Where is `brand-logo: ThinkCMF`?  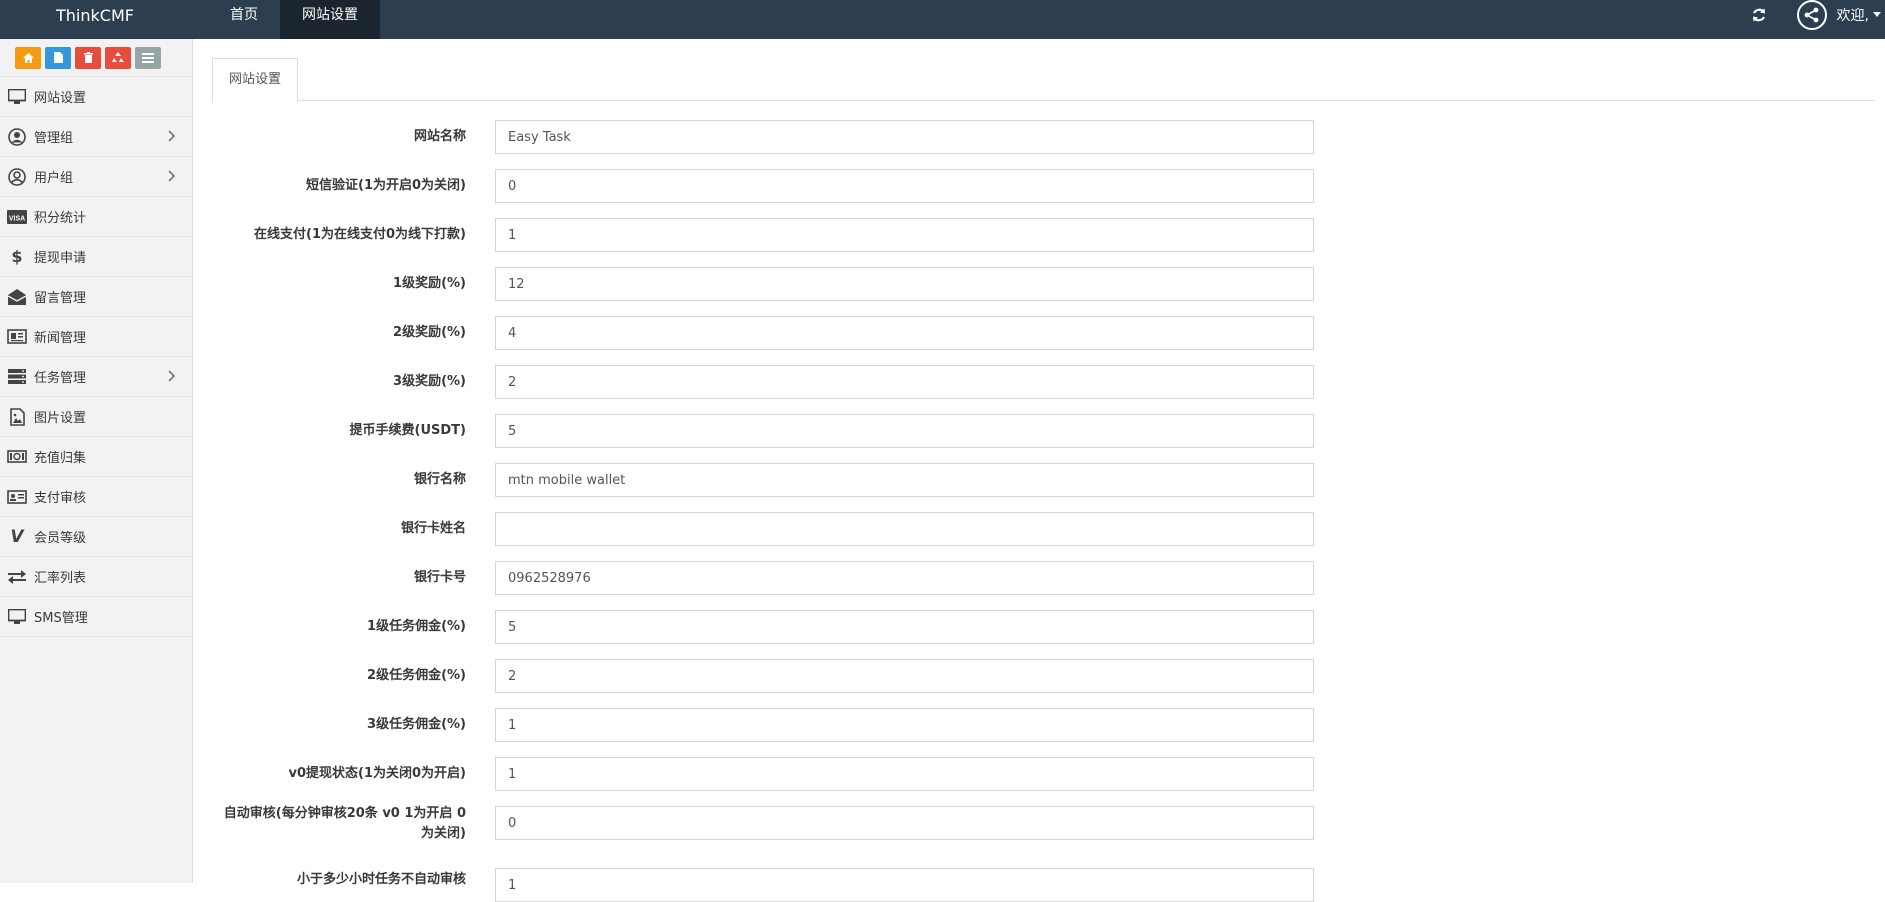
brand-logo: ThinkCMF is located at coordinates (95, 19).